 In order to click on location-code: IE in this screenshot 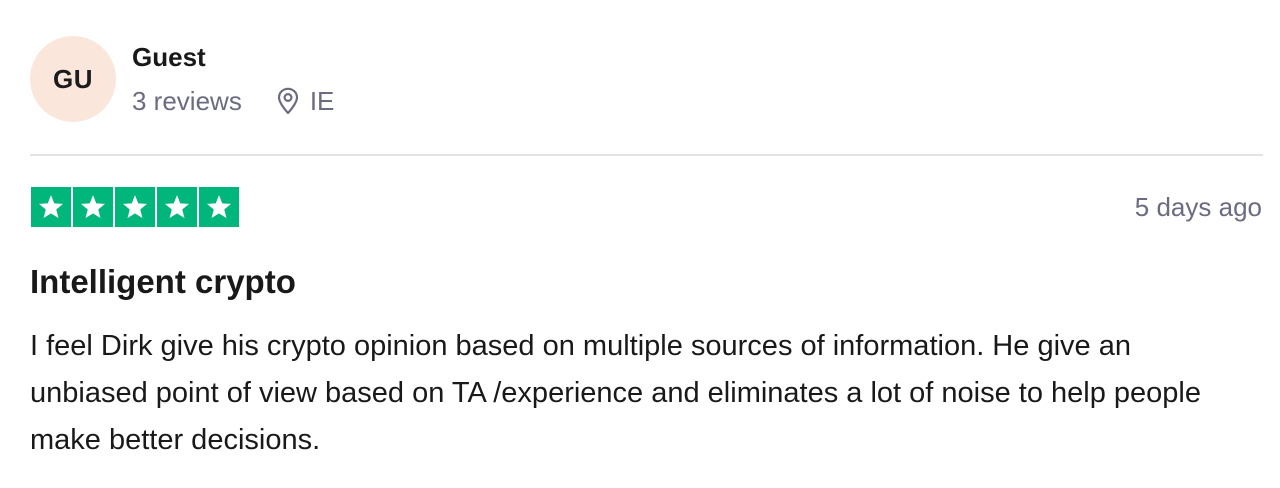, I will do `click(322, 101)`.